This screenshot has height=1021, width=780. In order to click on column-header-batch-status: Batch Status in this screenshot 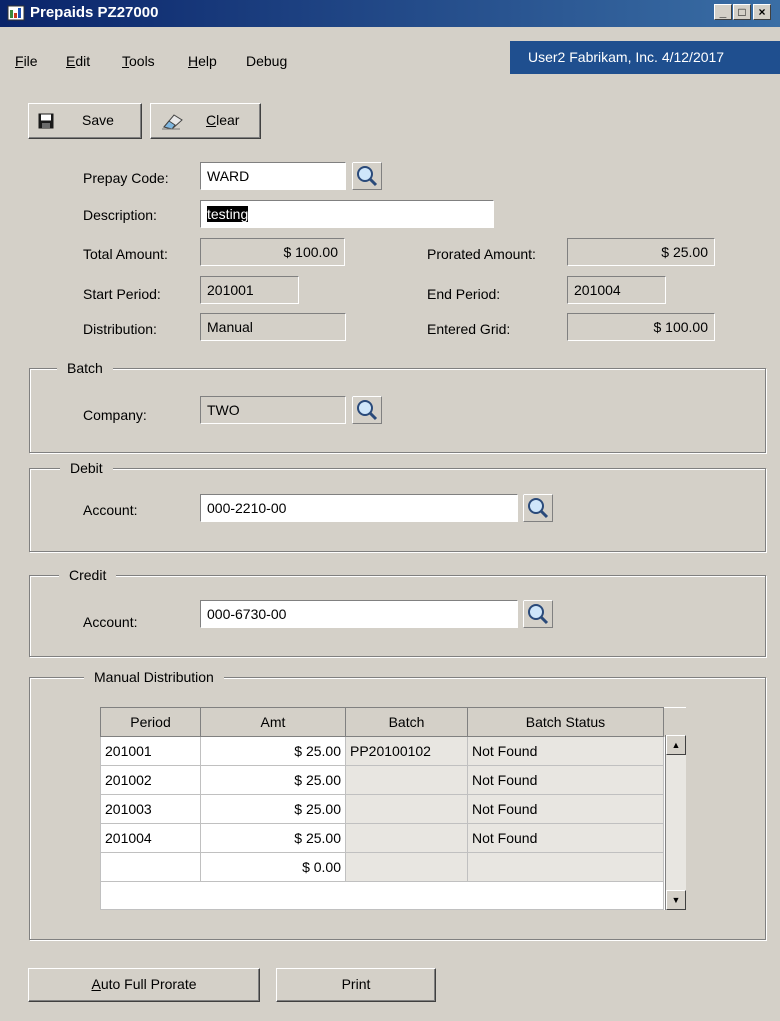, I will do `click(565, 722)`.